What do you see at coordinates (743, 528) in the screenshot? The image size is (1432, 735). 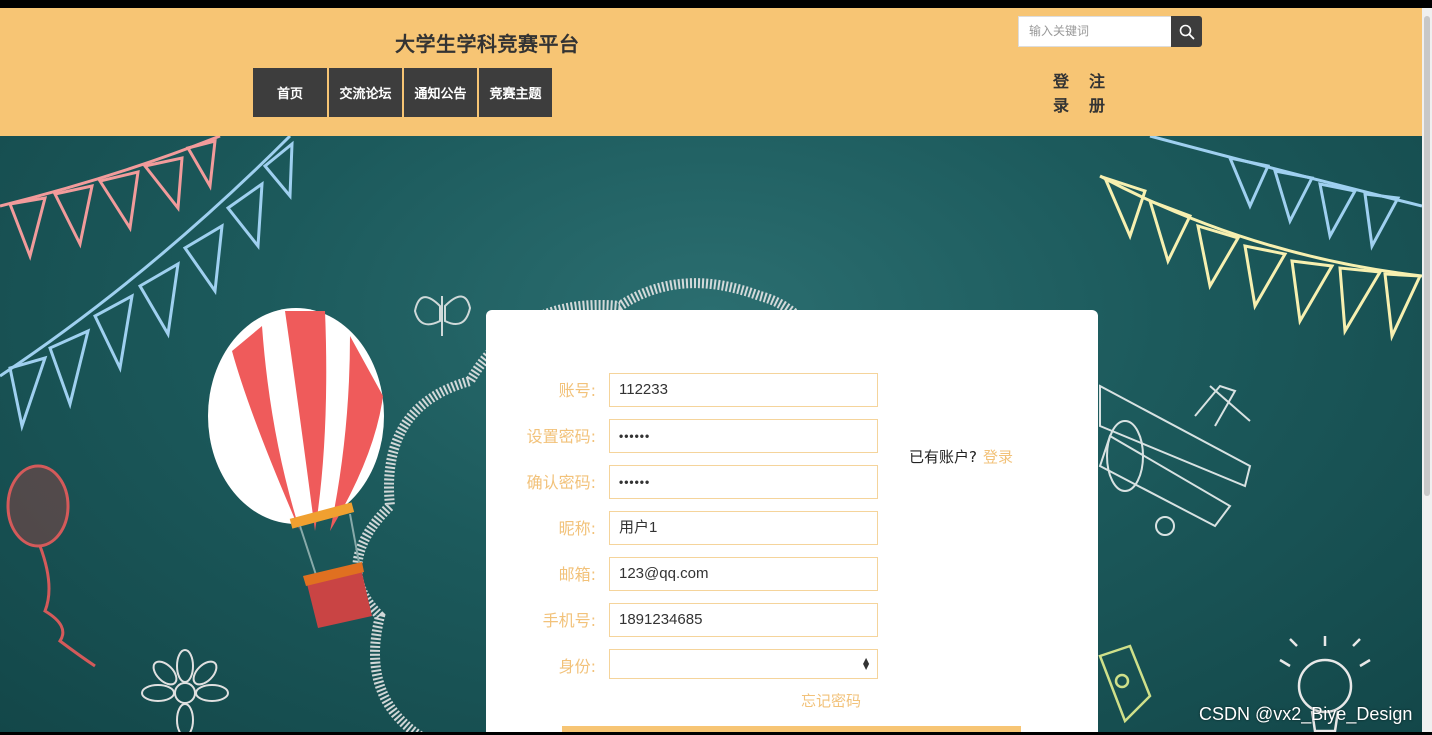 I see `nickname-field: 用户1` at bounding box center [743, 528].